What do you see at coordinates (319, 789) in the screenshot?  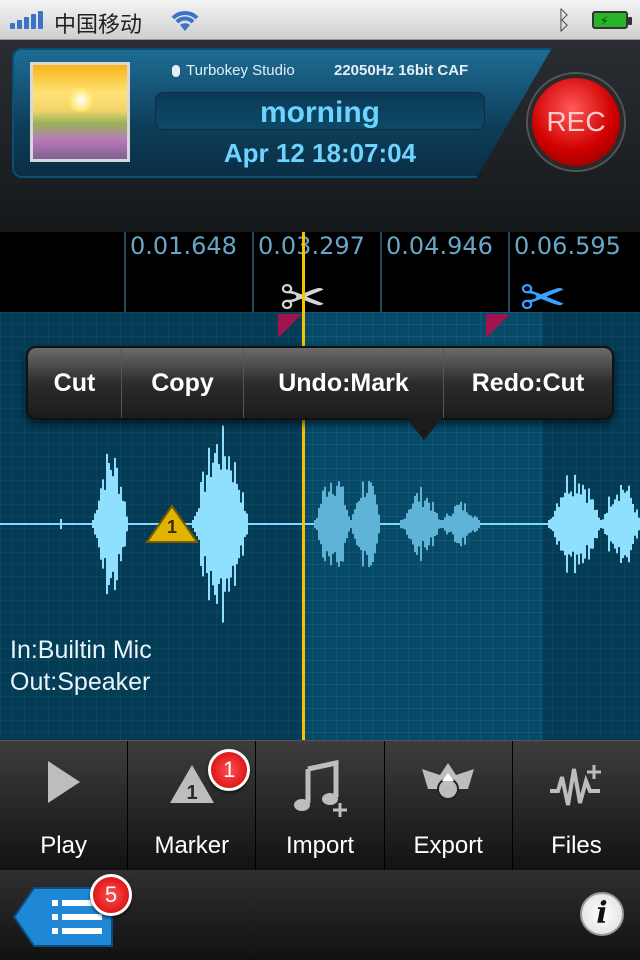 I see `import-music-icon` at bounding box center [319, 789].